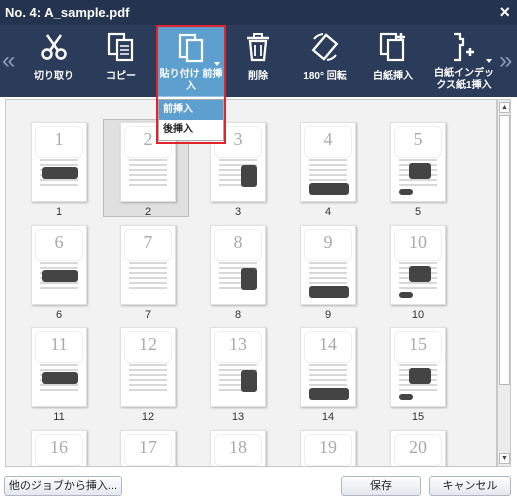 This screenshot has height=501, width=517. Describe the element at coordinates (464, 47) in the screenshot. I see `index-tab-icon` at that location.